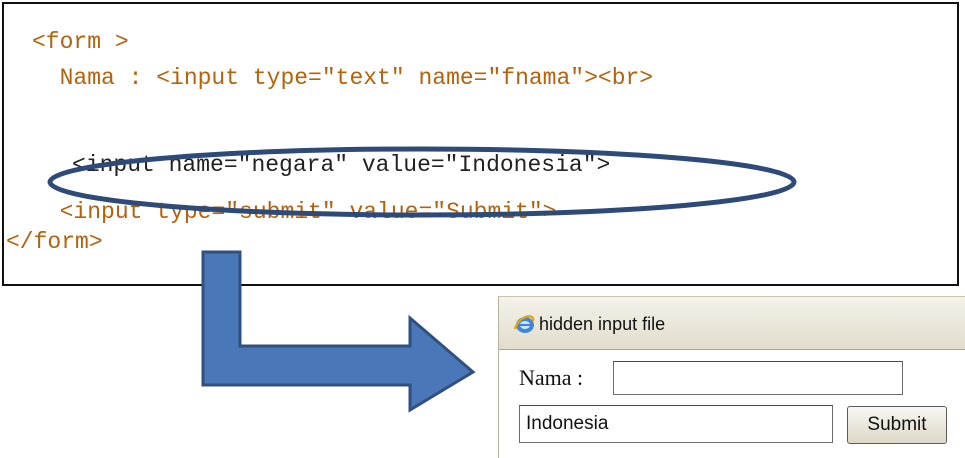 The height and width of the screenshot is (458, 965). Describe the element at coordinates (524, 324) in the screenshot. I see `internet-explorer-icon` at that location.